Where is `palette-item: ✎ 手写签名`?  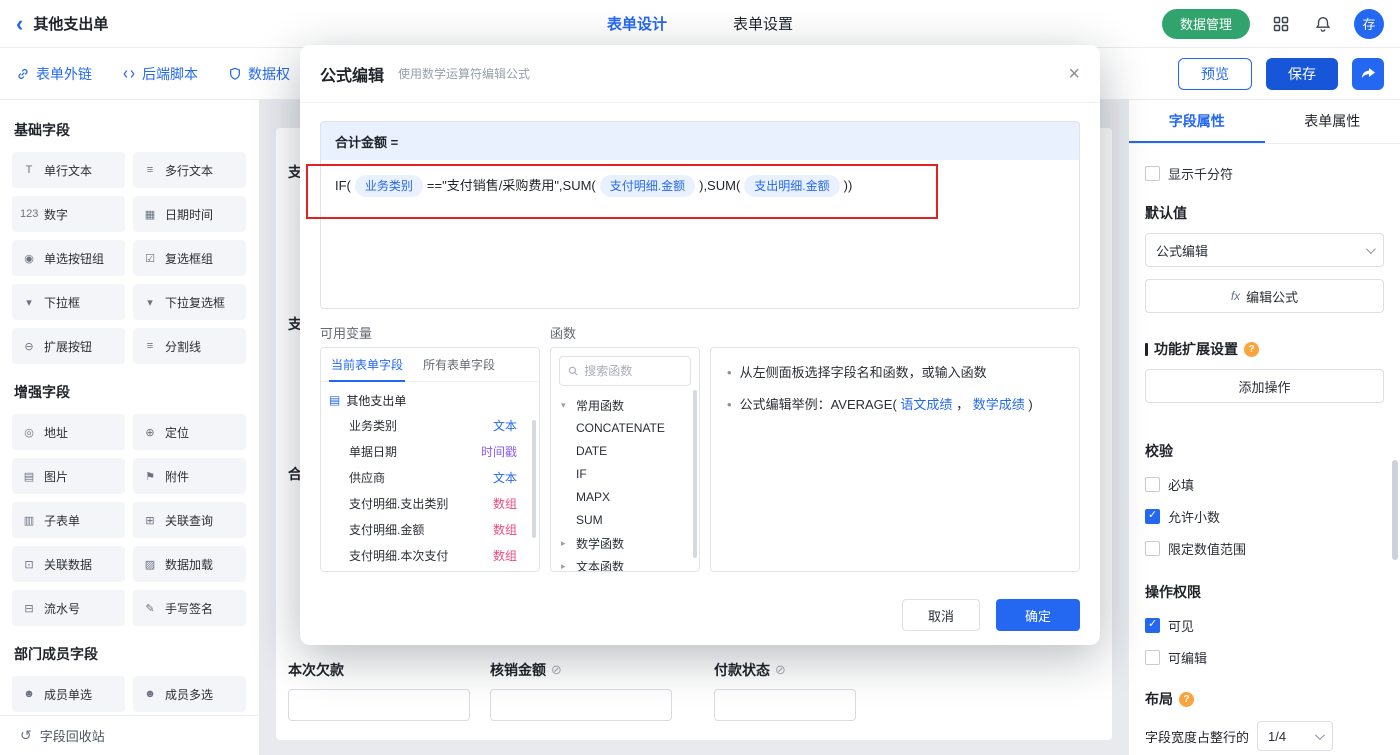 palette-item: ✎ 手写签名 is located at coordinates (189, 608).